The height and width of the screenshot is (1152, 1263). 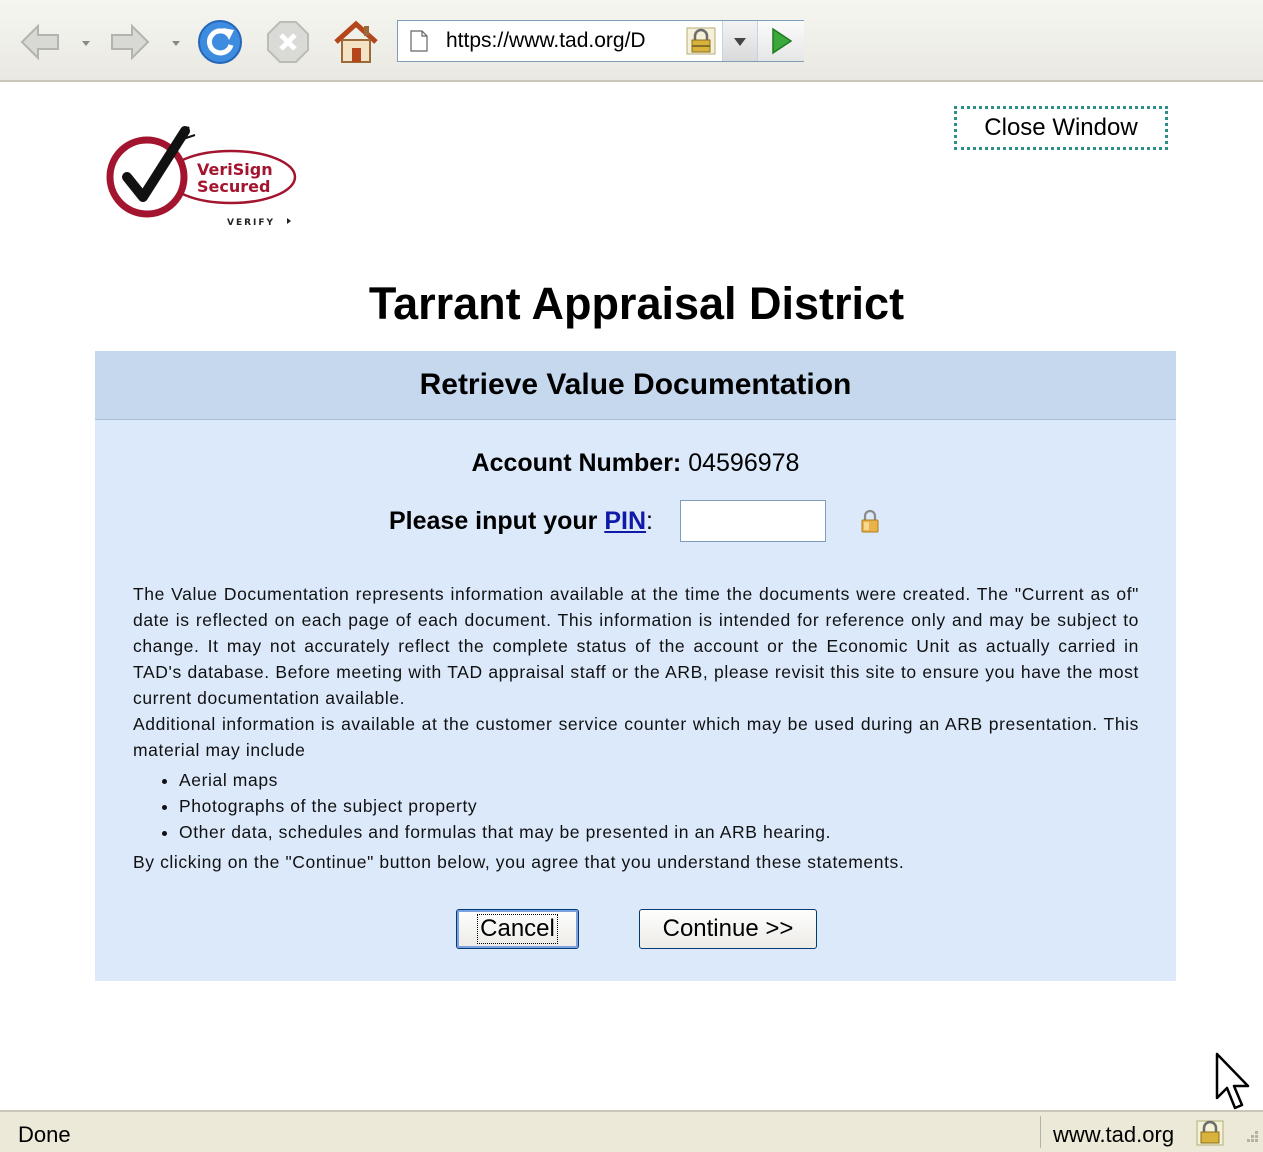 What do you see at coordinates (288, 42) in the screenshot?
I see `stop-icon` at bounding box center [288, 42].